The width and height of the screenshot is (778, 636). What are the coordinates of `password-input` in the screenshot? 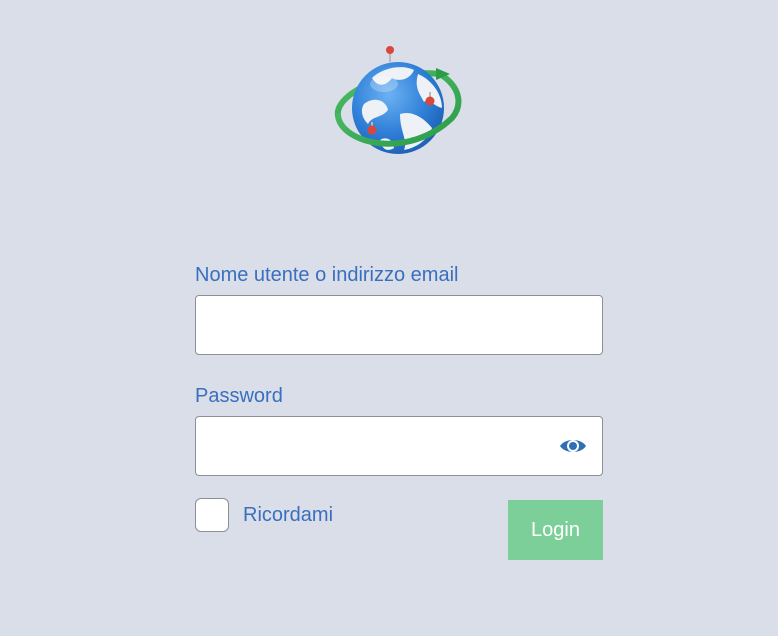 It's located at (399, 446).